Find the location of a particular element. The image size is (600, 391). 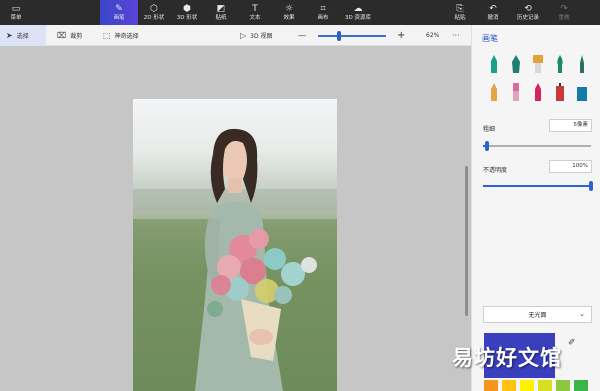

redo-button: ↷ 重做 is located at coordinates (564, 12).